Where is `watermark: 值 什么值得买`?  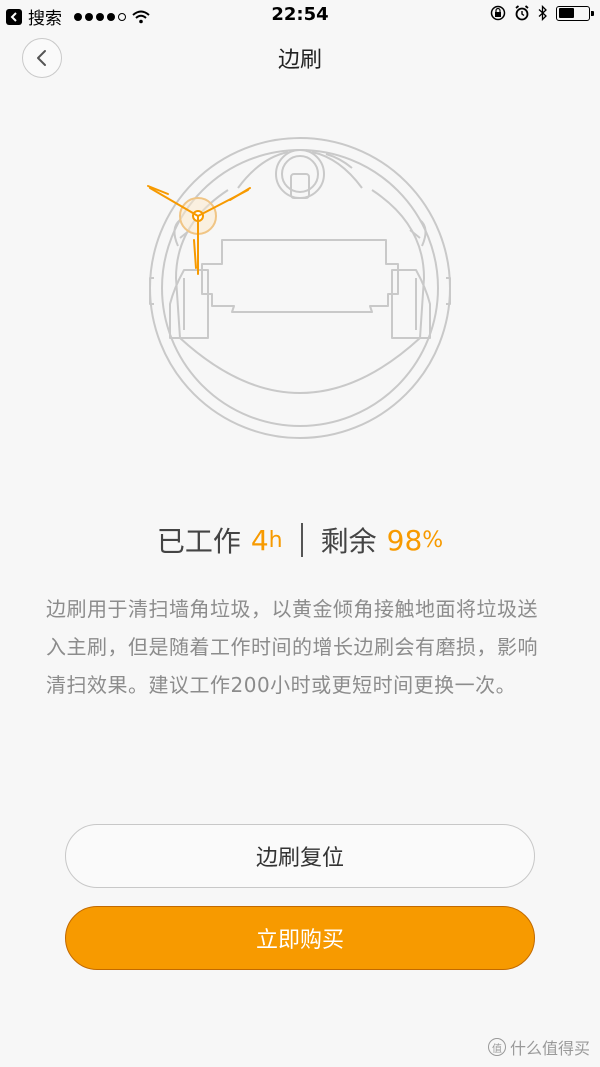
watermark: 值 什么值得买 is located at coordinates (538, 1047).